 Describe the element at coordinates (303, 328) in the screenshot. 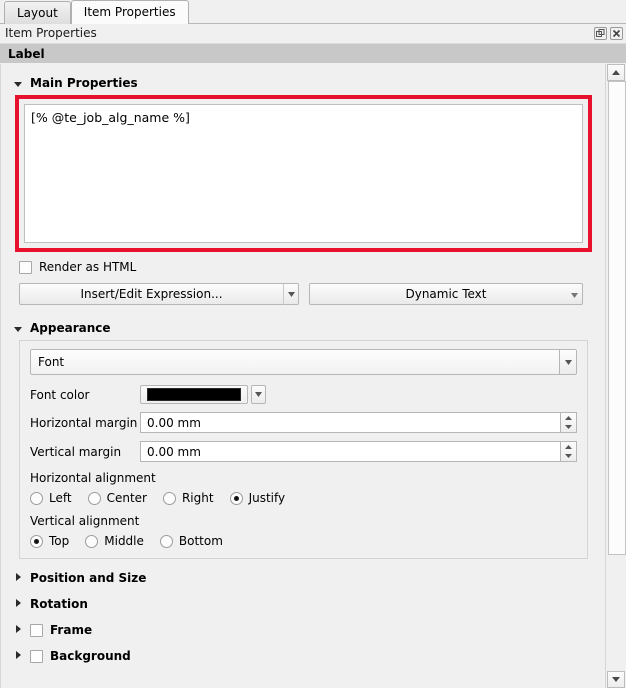

I see `section-appearance-header: Appearance` at that location.